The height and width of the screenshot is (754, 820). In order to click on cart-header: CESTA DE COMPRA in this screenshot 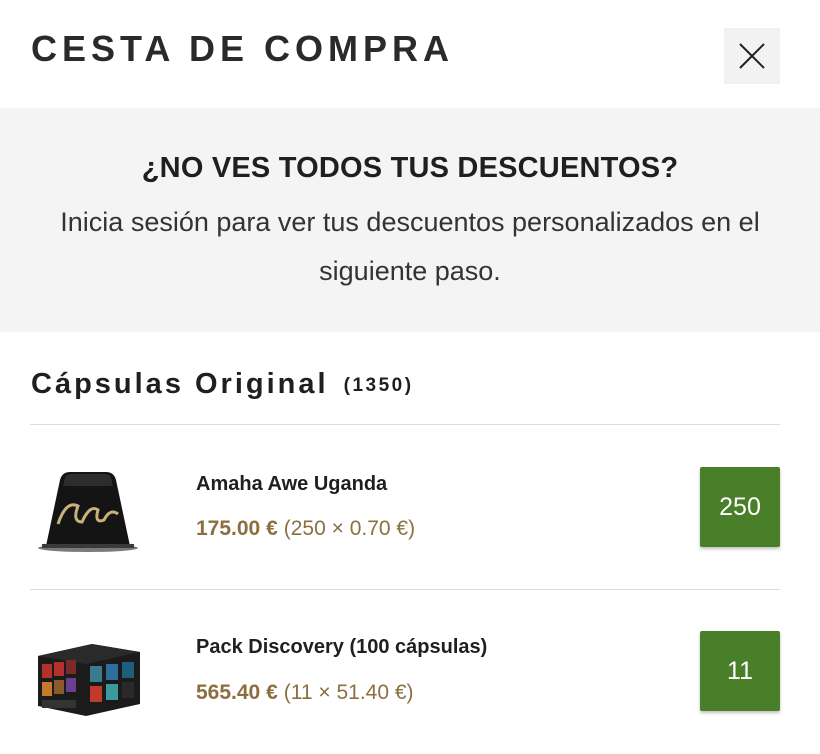, I will do `click(410, 54)`.